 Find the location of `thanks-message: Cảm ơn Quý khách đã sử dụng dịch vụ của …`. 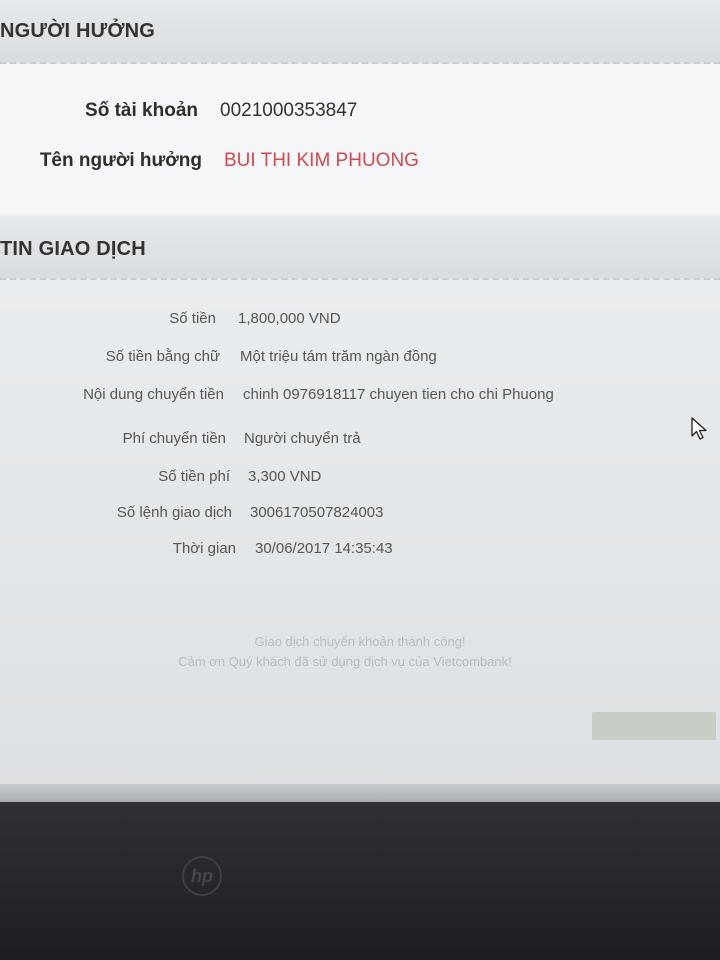

thanks-message: Cảm ơn Quý khách đã sử dụng dịch vụ của … is located at coordinates (345, 661).